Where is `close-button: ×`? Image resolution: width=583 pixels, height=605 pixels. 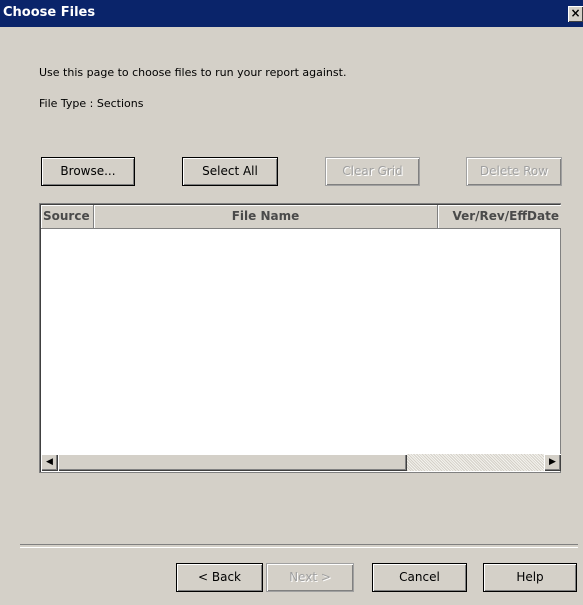
close-button: × is located at coordinates (575, 14).